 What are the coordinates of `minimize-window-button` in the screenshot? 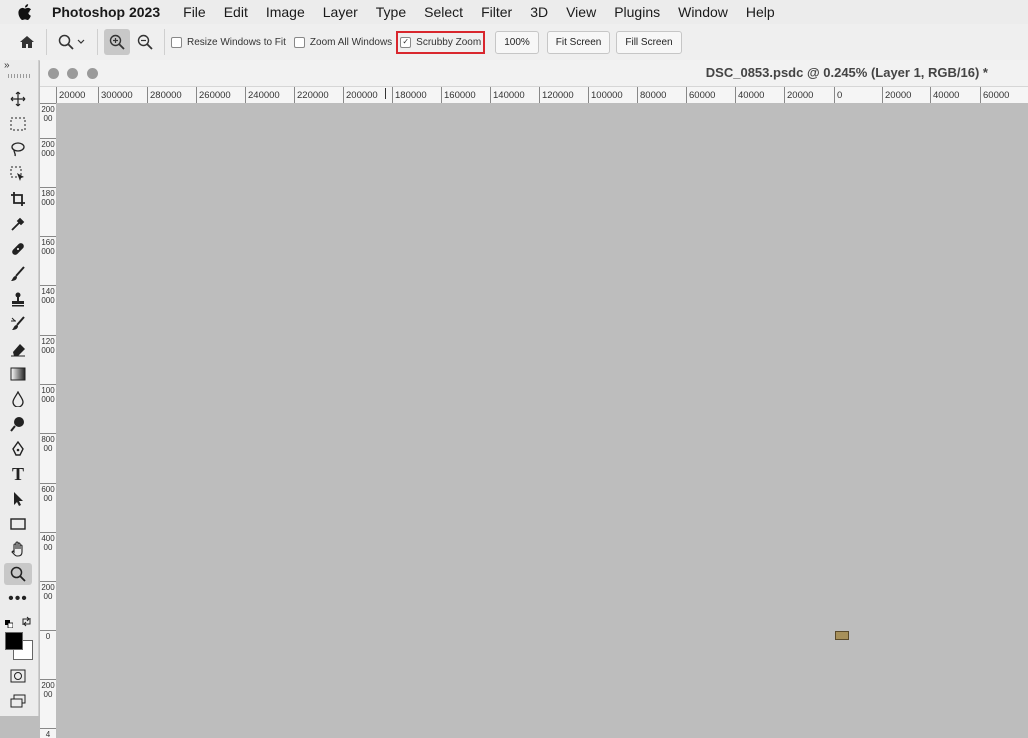 It's located at (72, 73).